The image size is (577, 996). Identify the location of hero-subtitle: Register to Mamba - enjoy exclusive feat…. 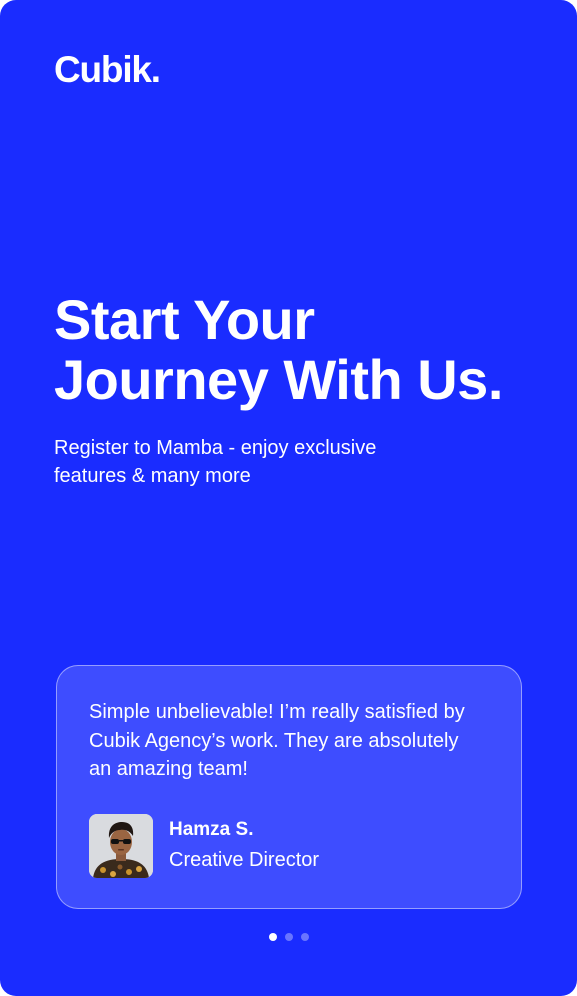
(244, 462).